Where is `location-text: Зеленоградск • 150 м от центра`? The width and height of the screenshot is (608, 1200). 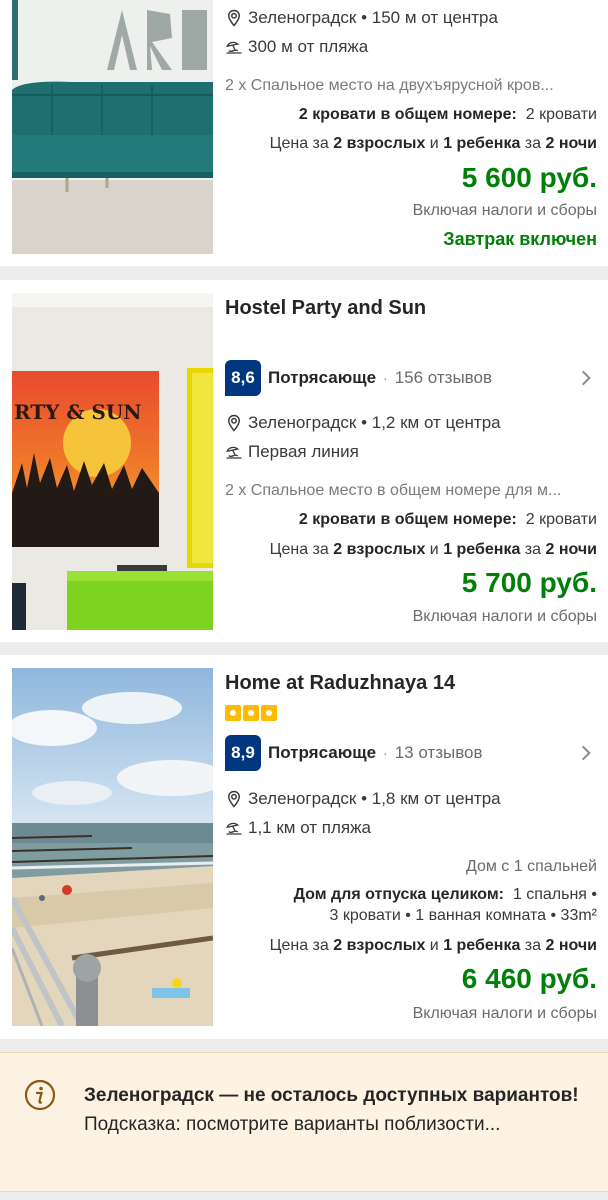 location-text: Зеленоградск • 150 м от центра is located at coordinates (373, 17).